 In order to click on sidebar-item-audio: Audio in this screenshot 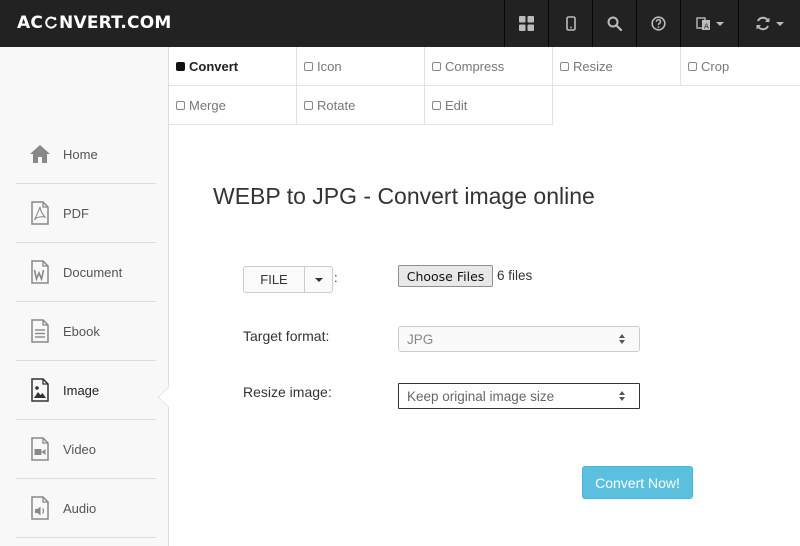, I will do `click(86, 508)`.